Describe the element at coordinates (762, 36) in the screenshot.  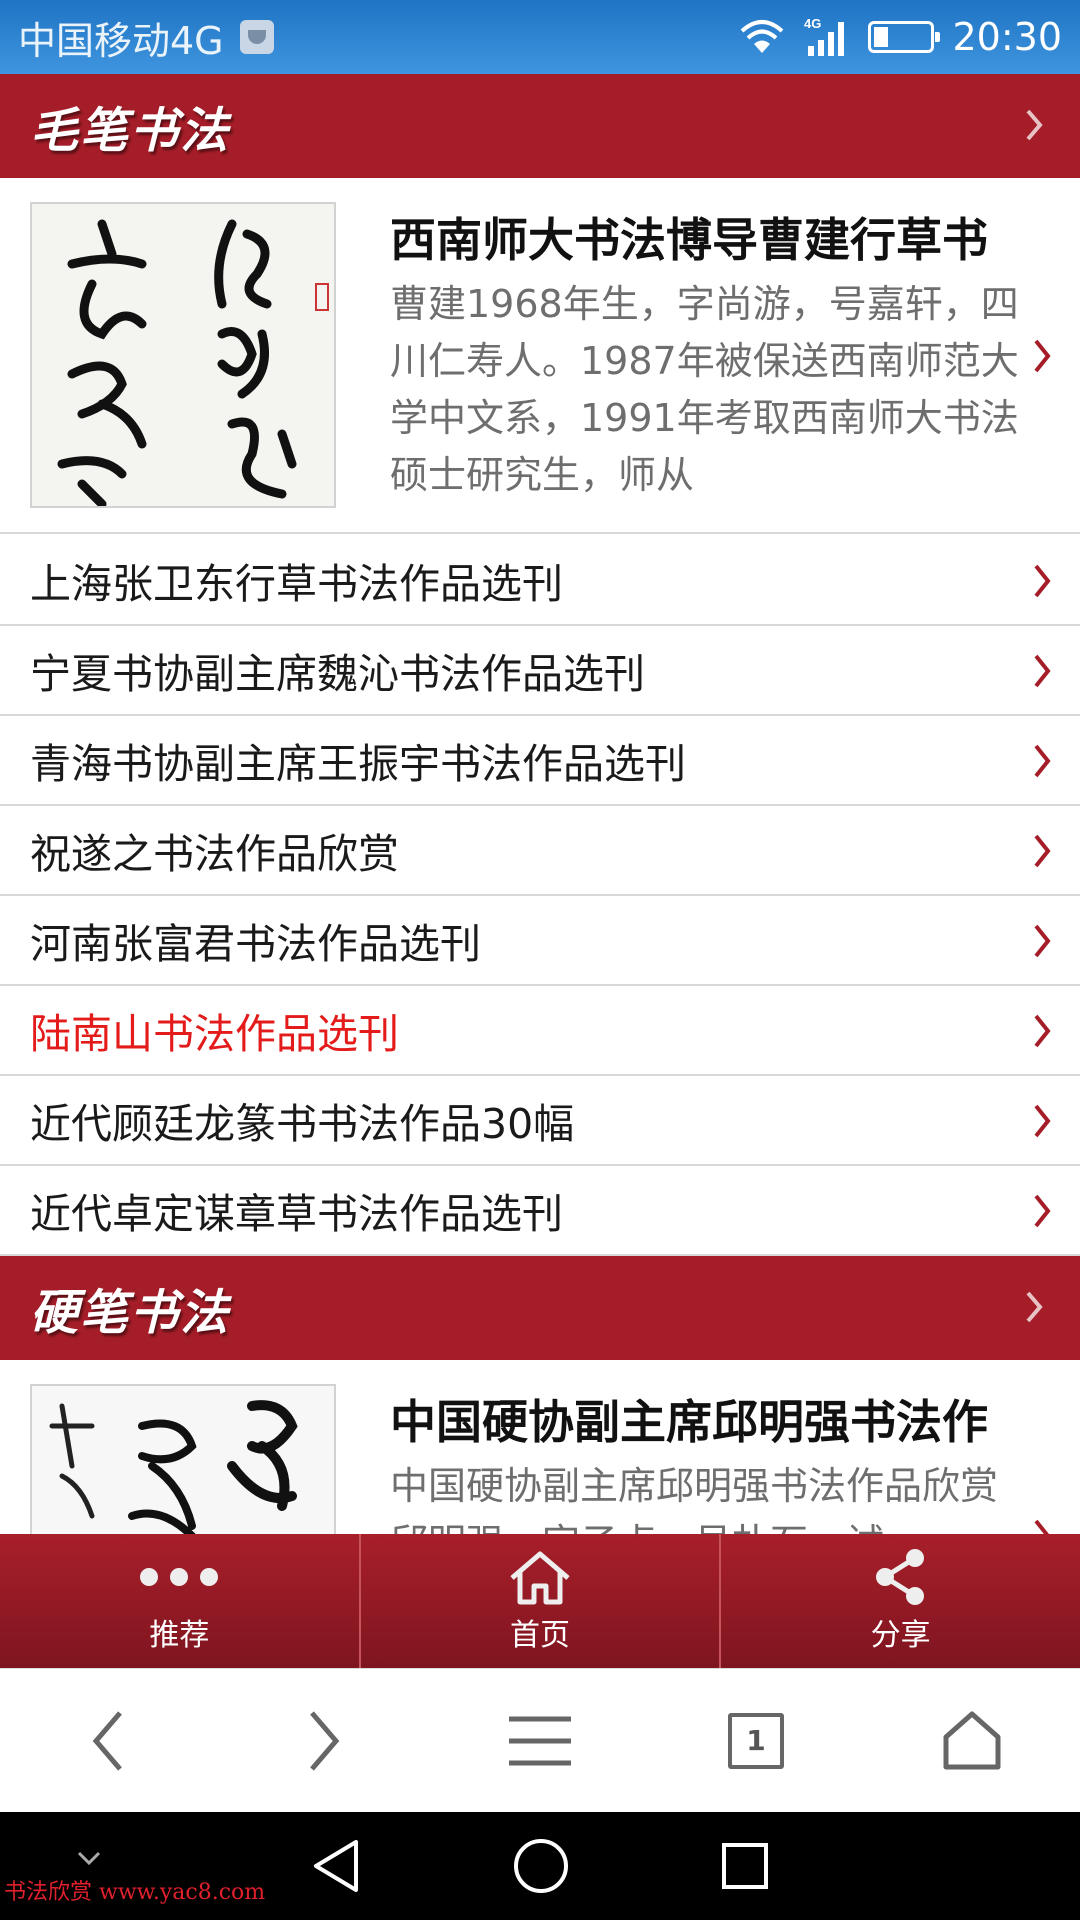
I see `wifi-icon` at that location.